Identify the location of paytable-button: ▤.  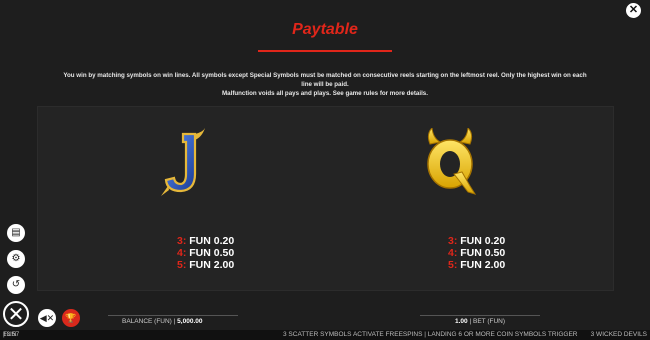
(16, 233).